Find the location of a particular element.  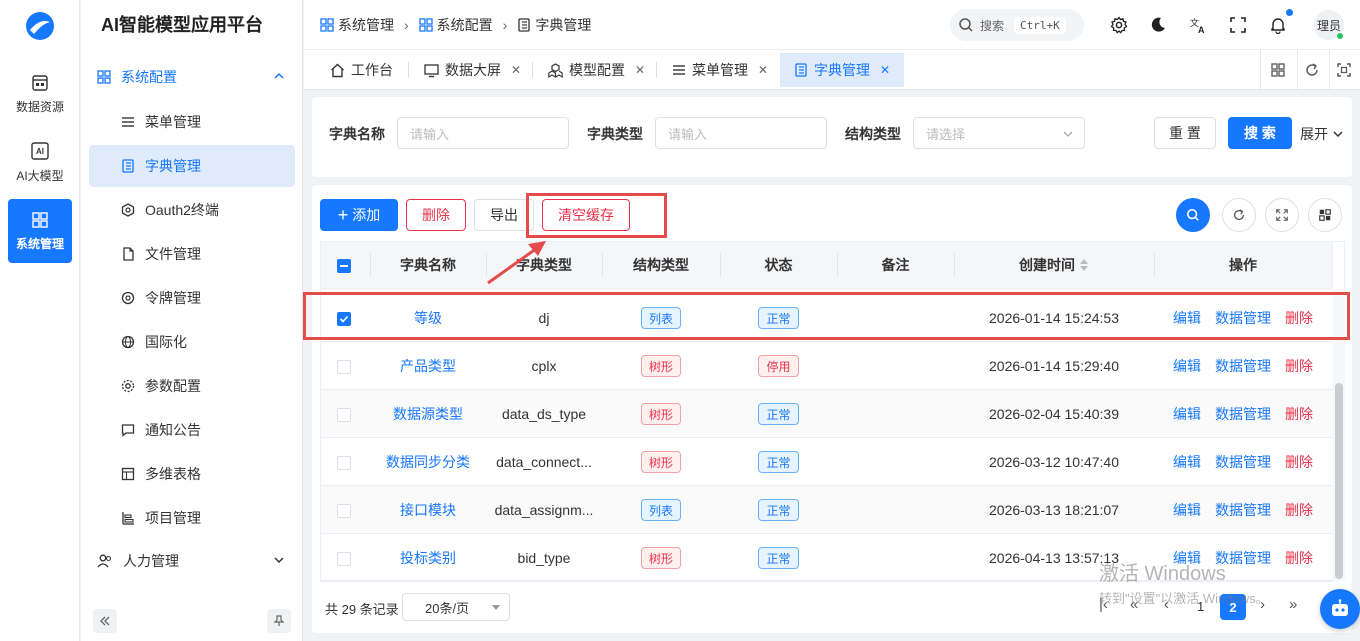

sidebar-item-dictionary: 字典管理 is located at coordinates (192, 166).